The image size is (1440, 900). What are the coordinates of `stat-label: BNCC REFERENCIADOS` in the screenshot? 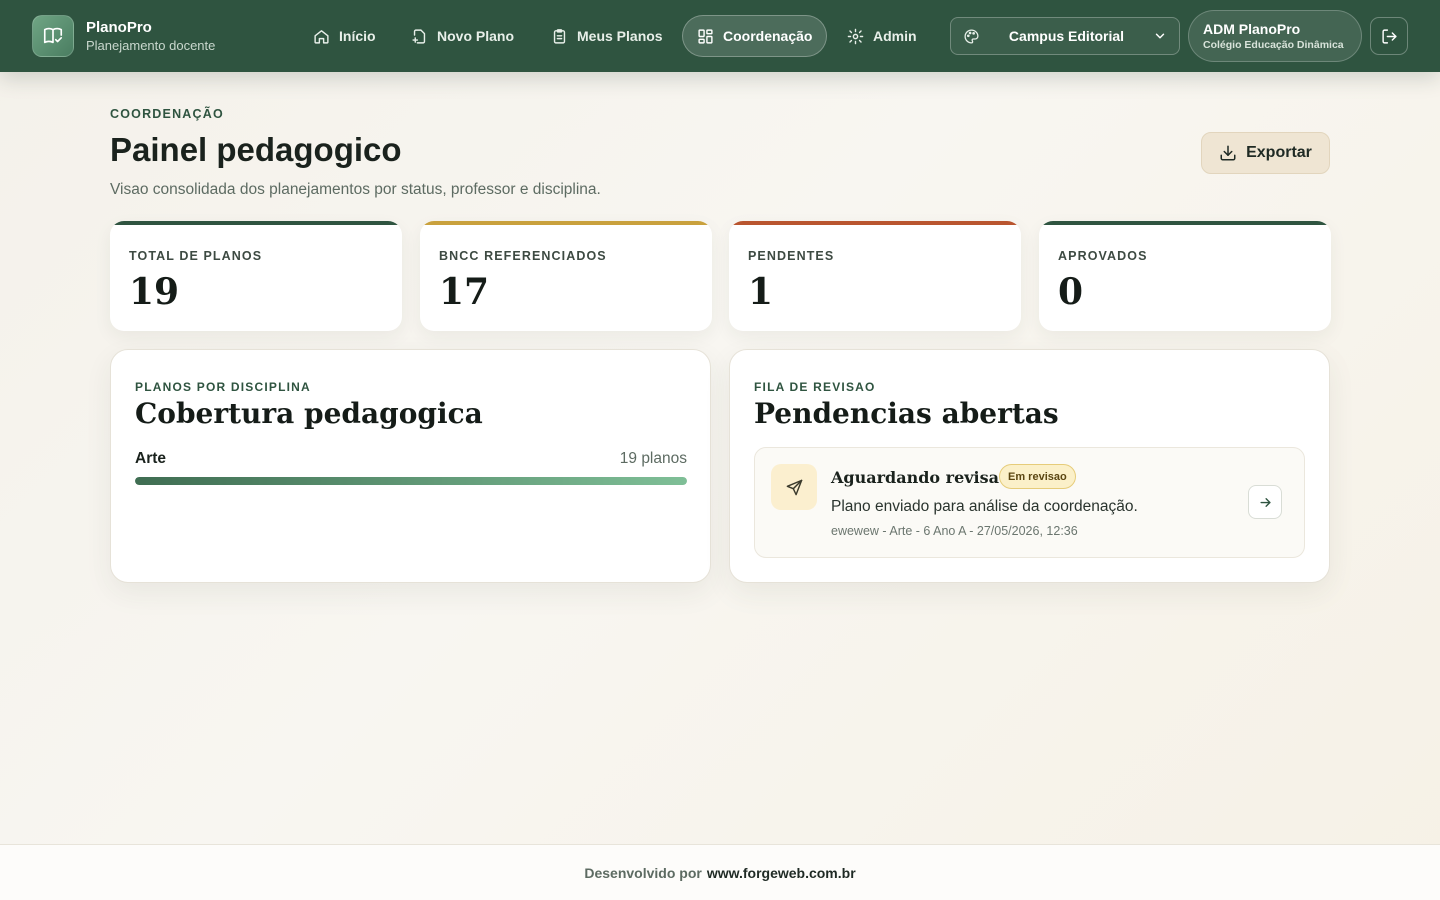 It's located at (523, 256).